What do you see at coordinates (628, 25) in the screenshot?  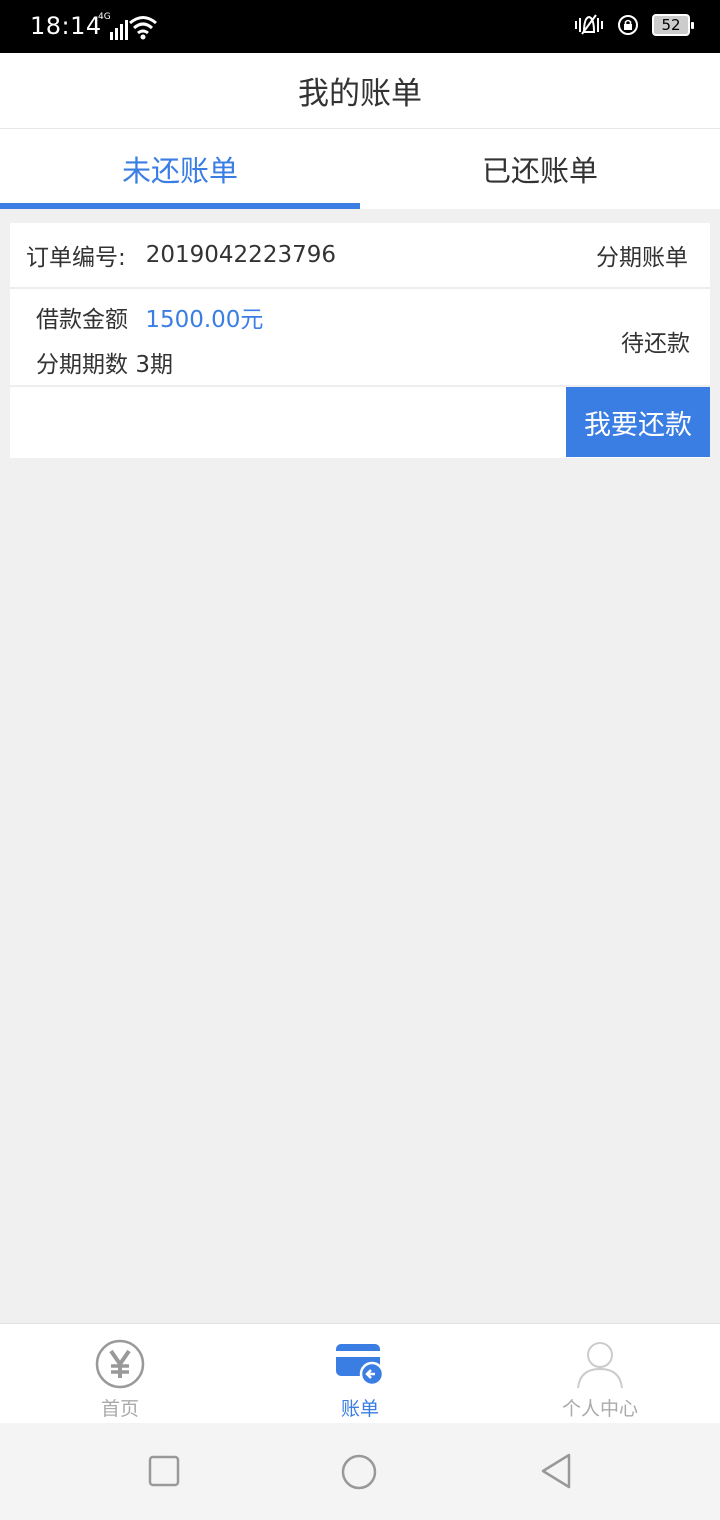 I see `rotation-lock-icon` at bounding box center [628, 25].